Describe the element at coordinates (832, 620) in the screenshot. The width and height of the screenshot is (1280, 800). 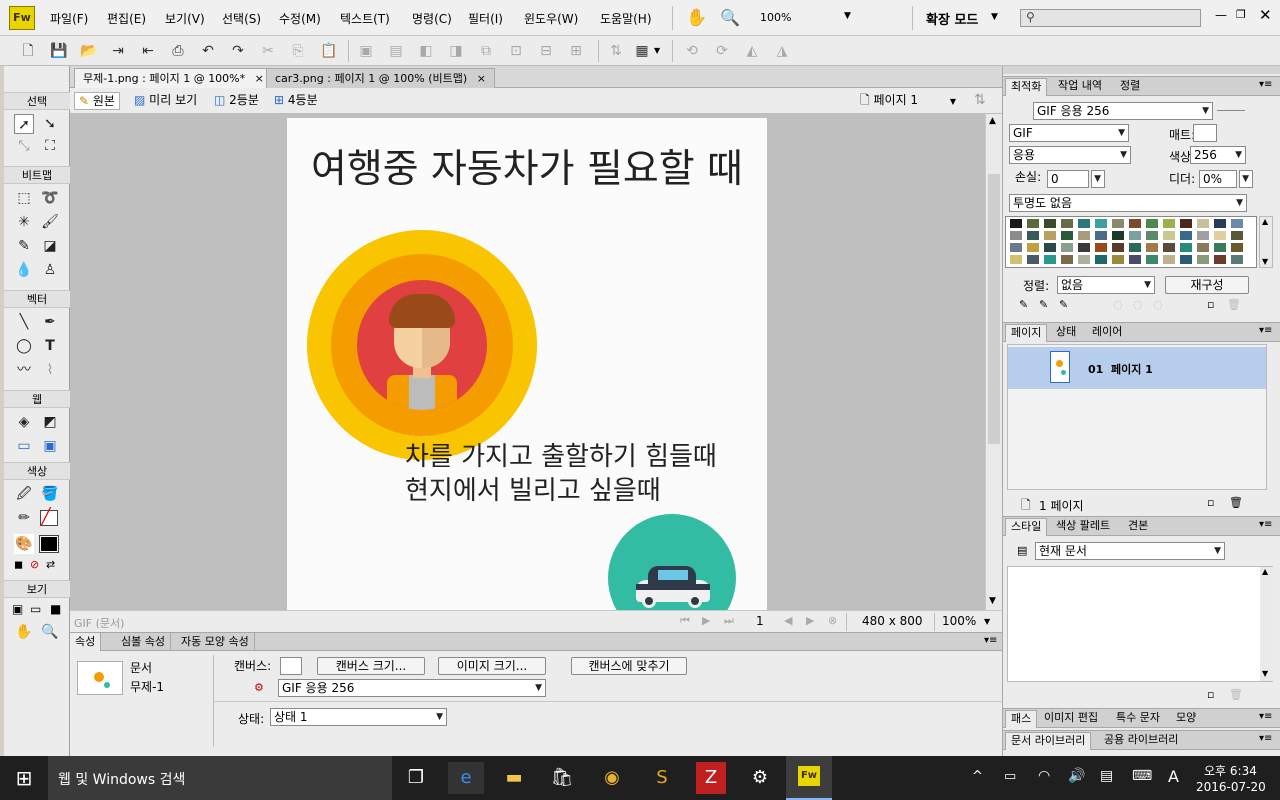
I see `stop-icon: ⊗` at that location.